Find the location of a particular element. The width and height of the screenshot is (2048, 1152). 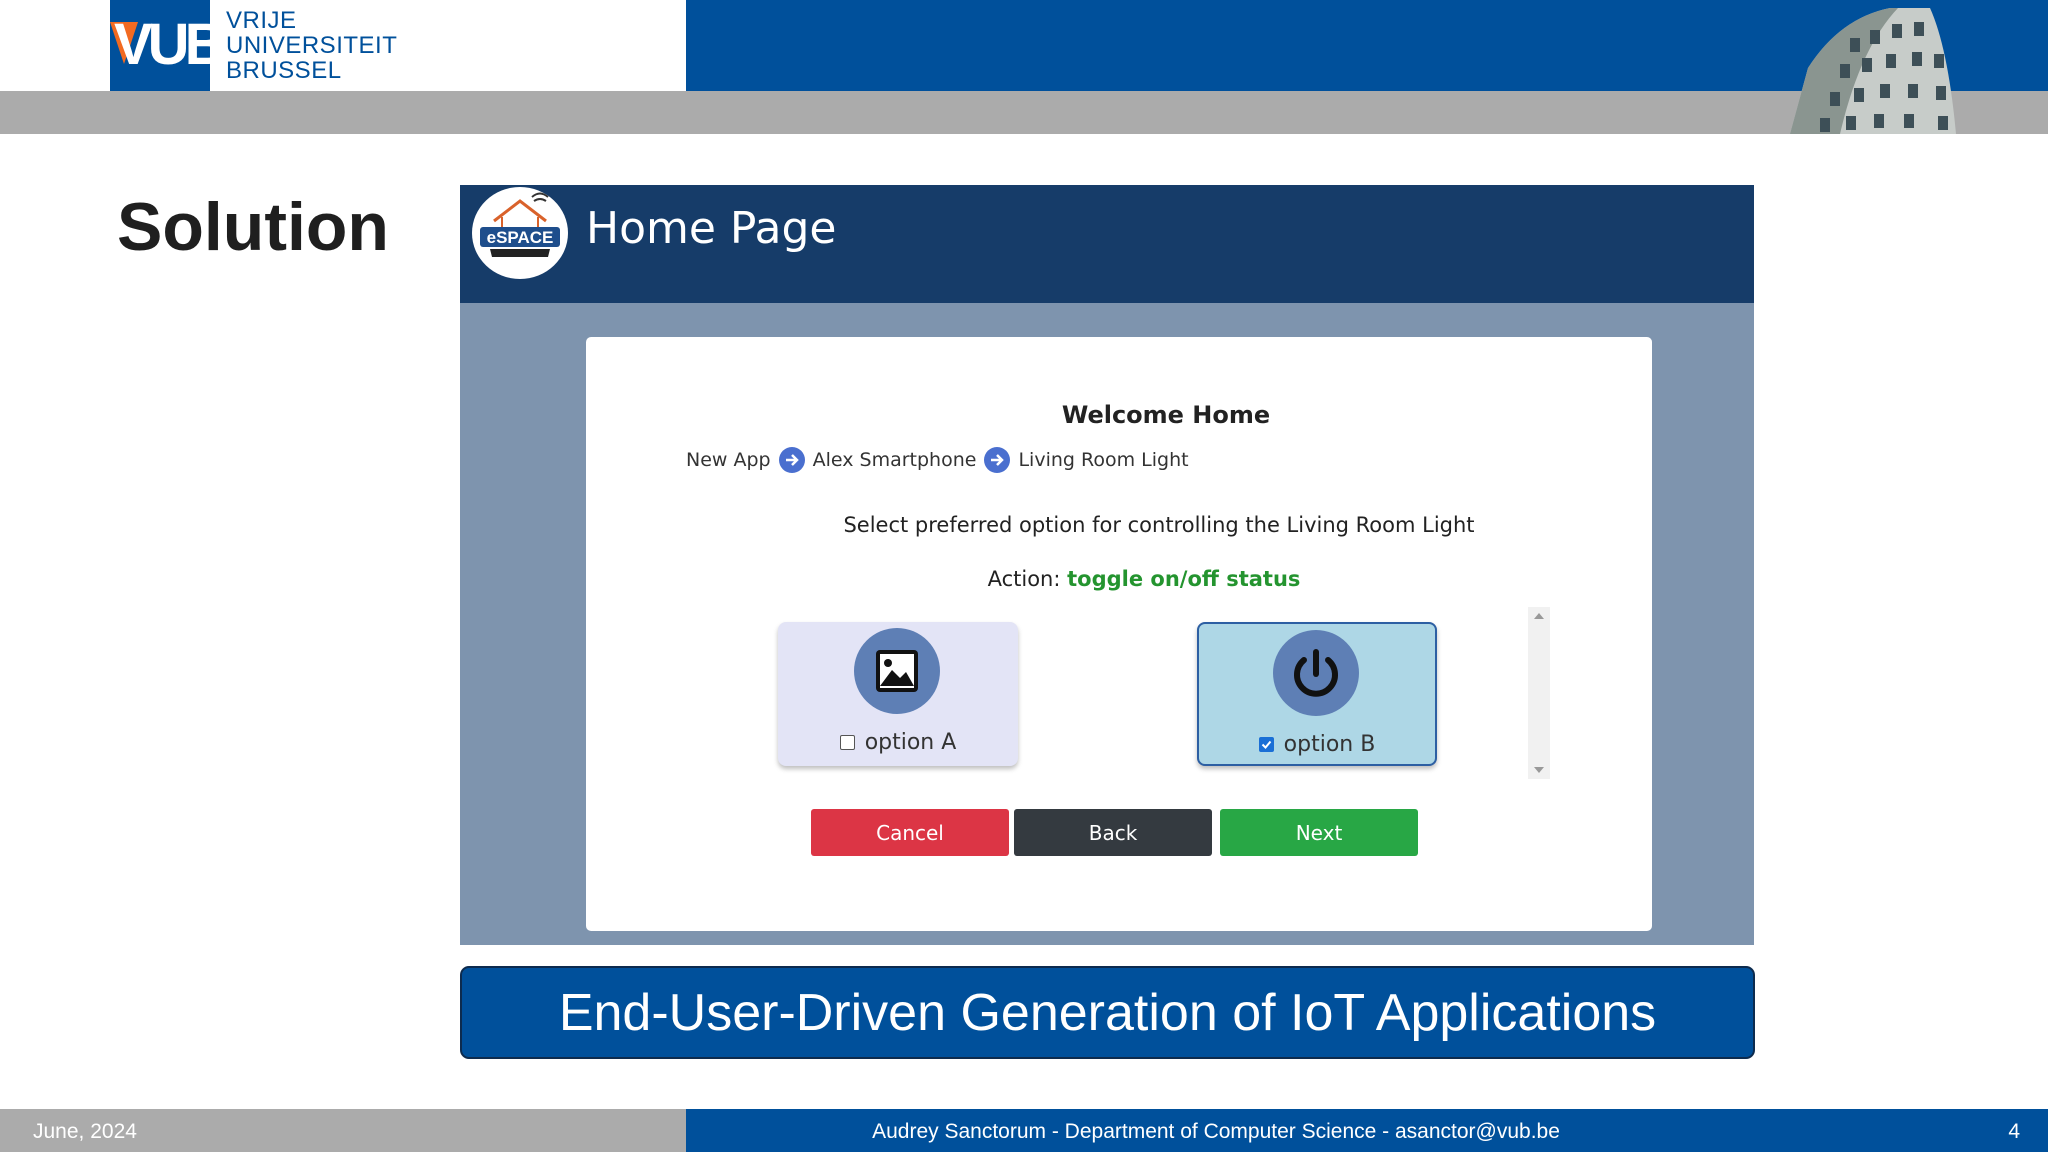

option-a-label-row: option A is located at coordinates (898, 742).